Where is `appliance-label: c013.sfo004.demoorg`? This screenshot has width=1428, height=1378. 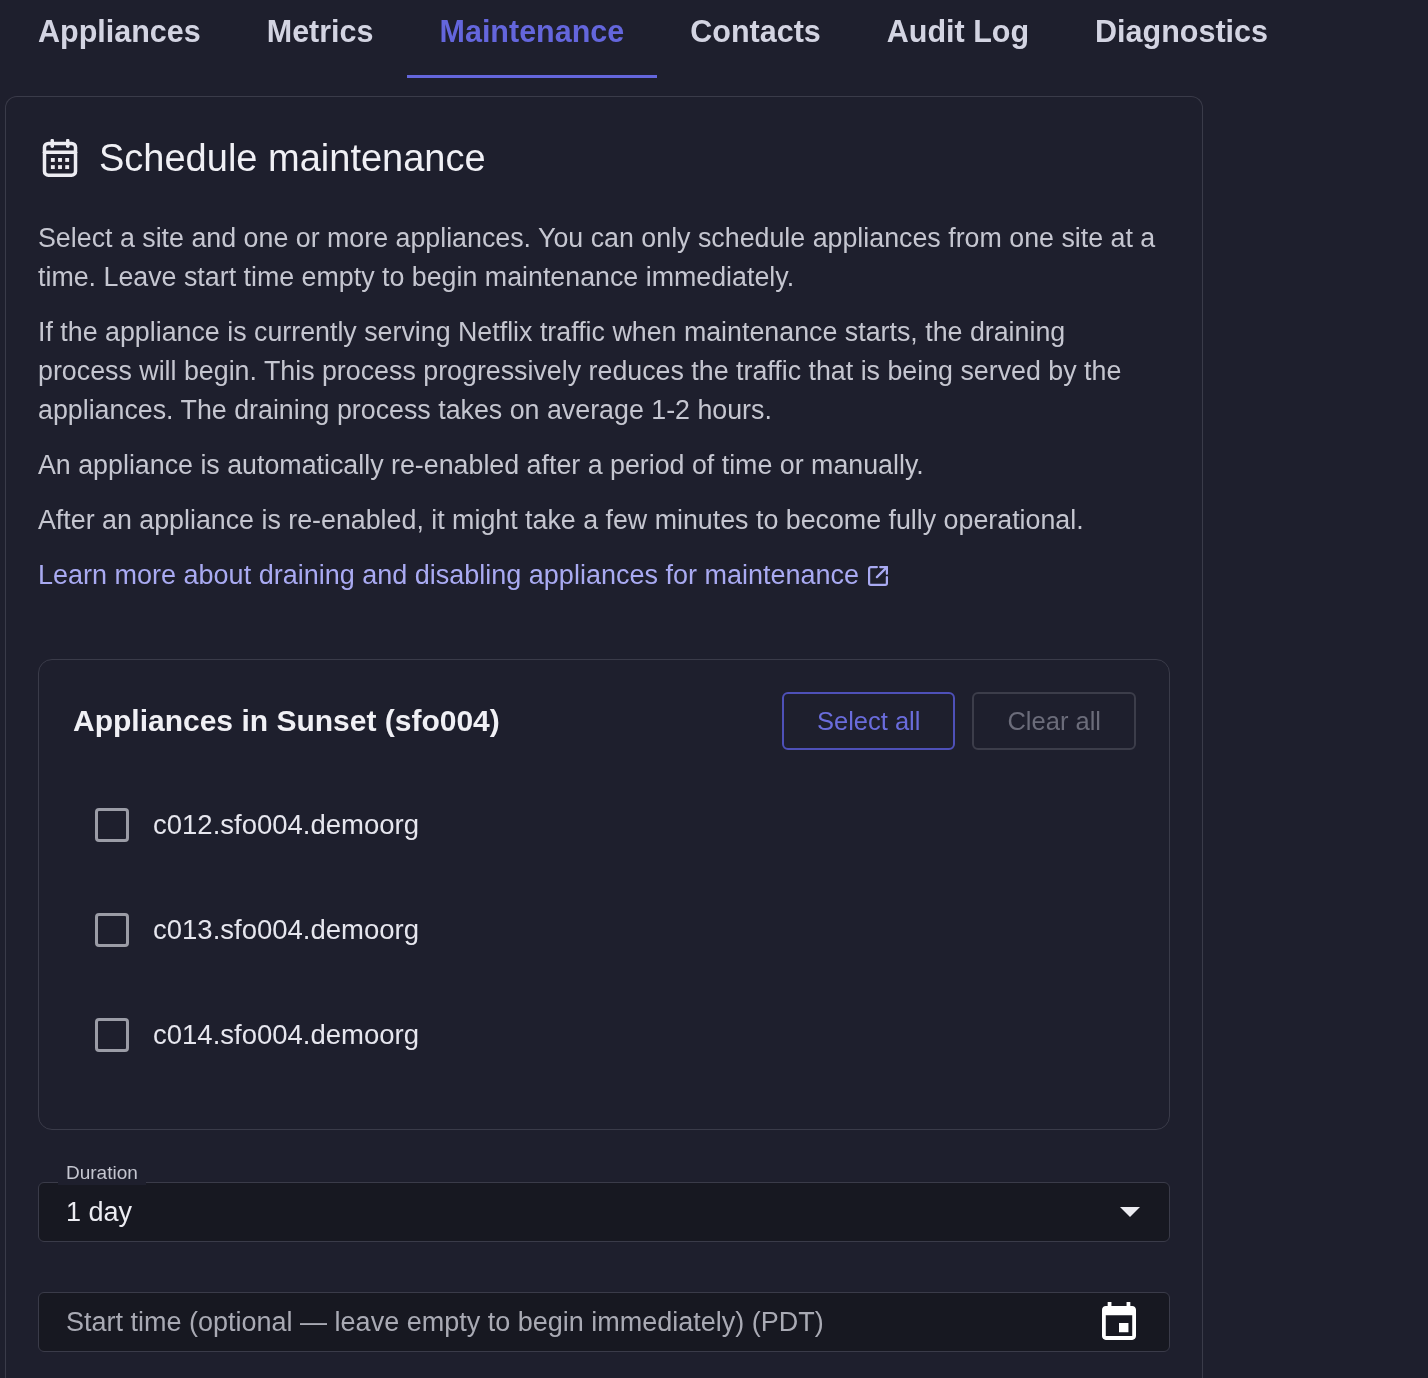 appliance-label: c013.sfo004.demoorg is located at coordinates (286, 929).